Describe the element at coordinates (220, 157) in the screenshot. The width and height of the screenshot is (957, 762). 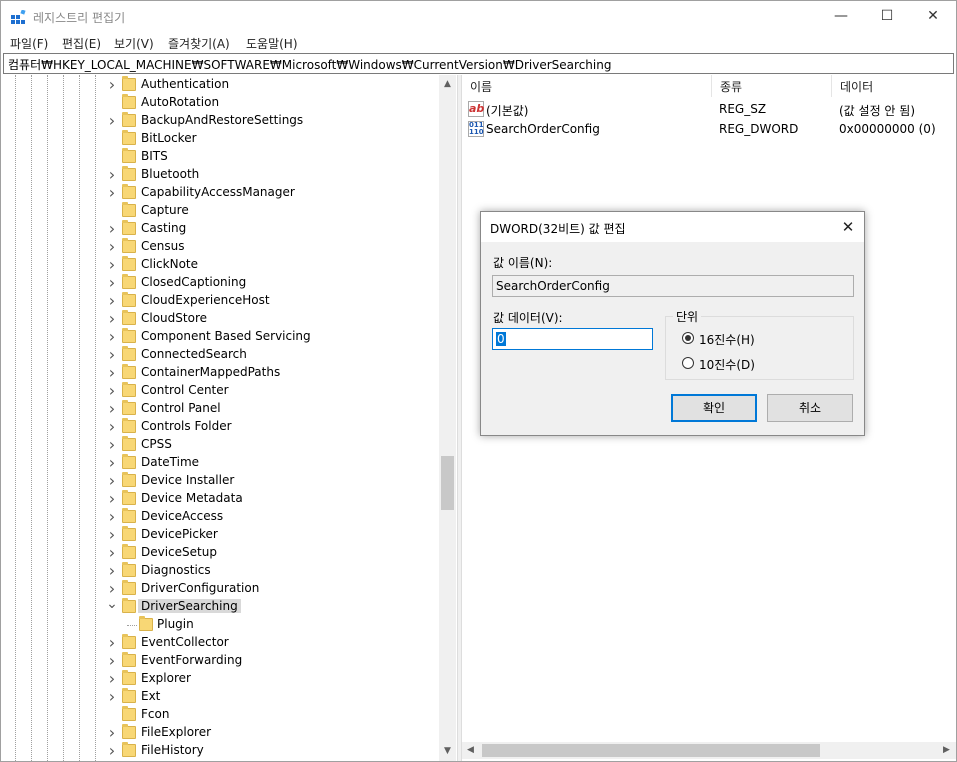
I see `tree-item: BITS` at that location.